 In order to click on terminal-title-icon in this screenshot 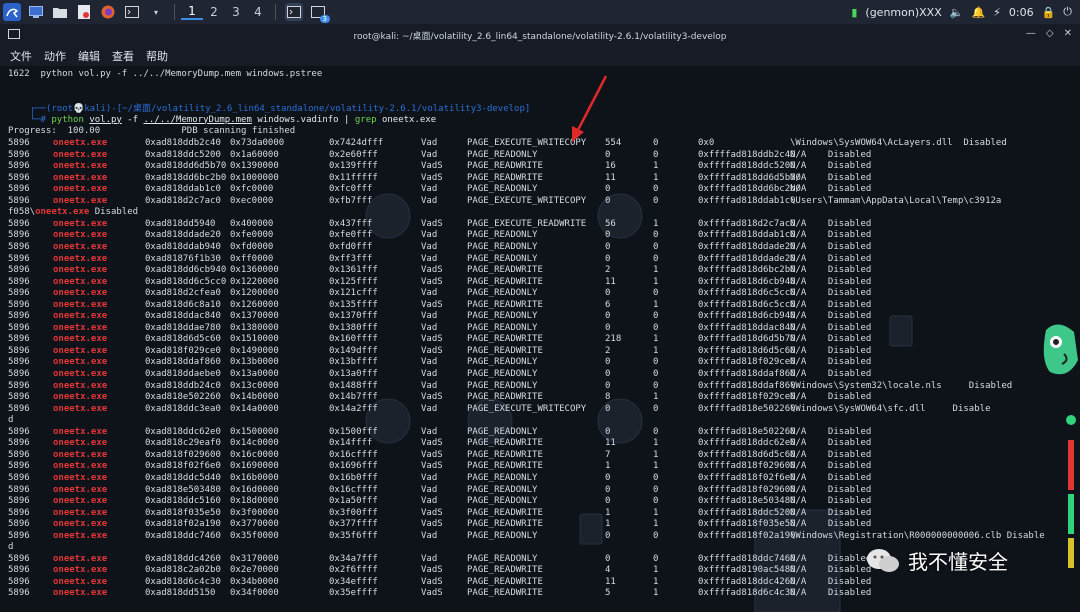, I will do `click(14, 35)`.